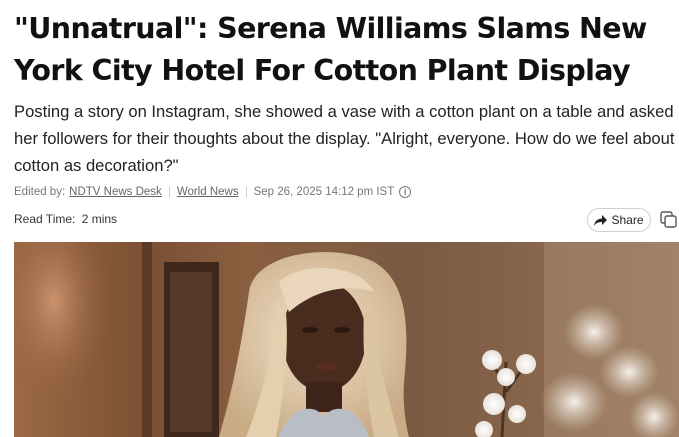 The image size is (679, 437). Describe the element at coordinates (115, 192) in the screenshot. I see `author-link: NDTV News Desk` at that location.